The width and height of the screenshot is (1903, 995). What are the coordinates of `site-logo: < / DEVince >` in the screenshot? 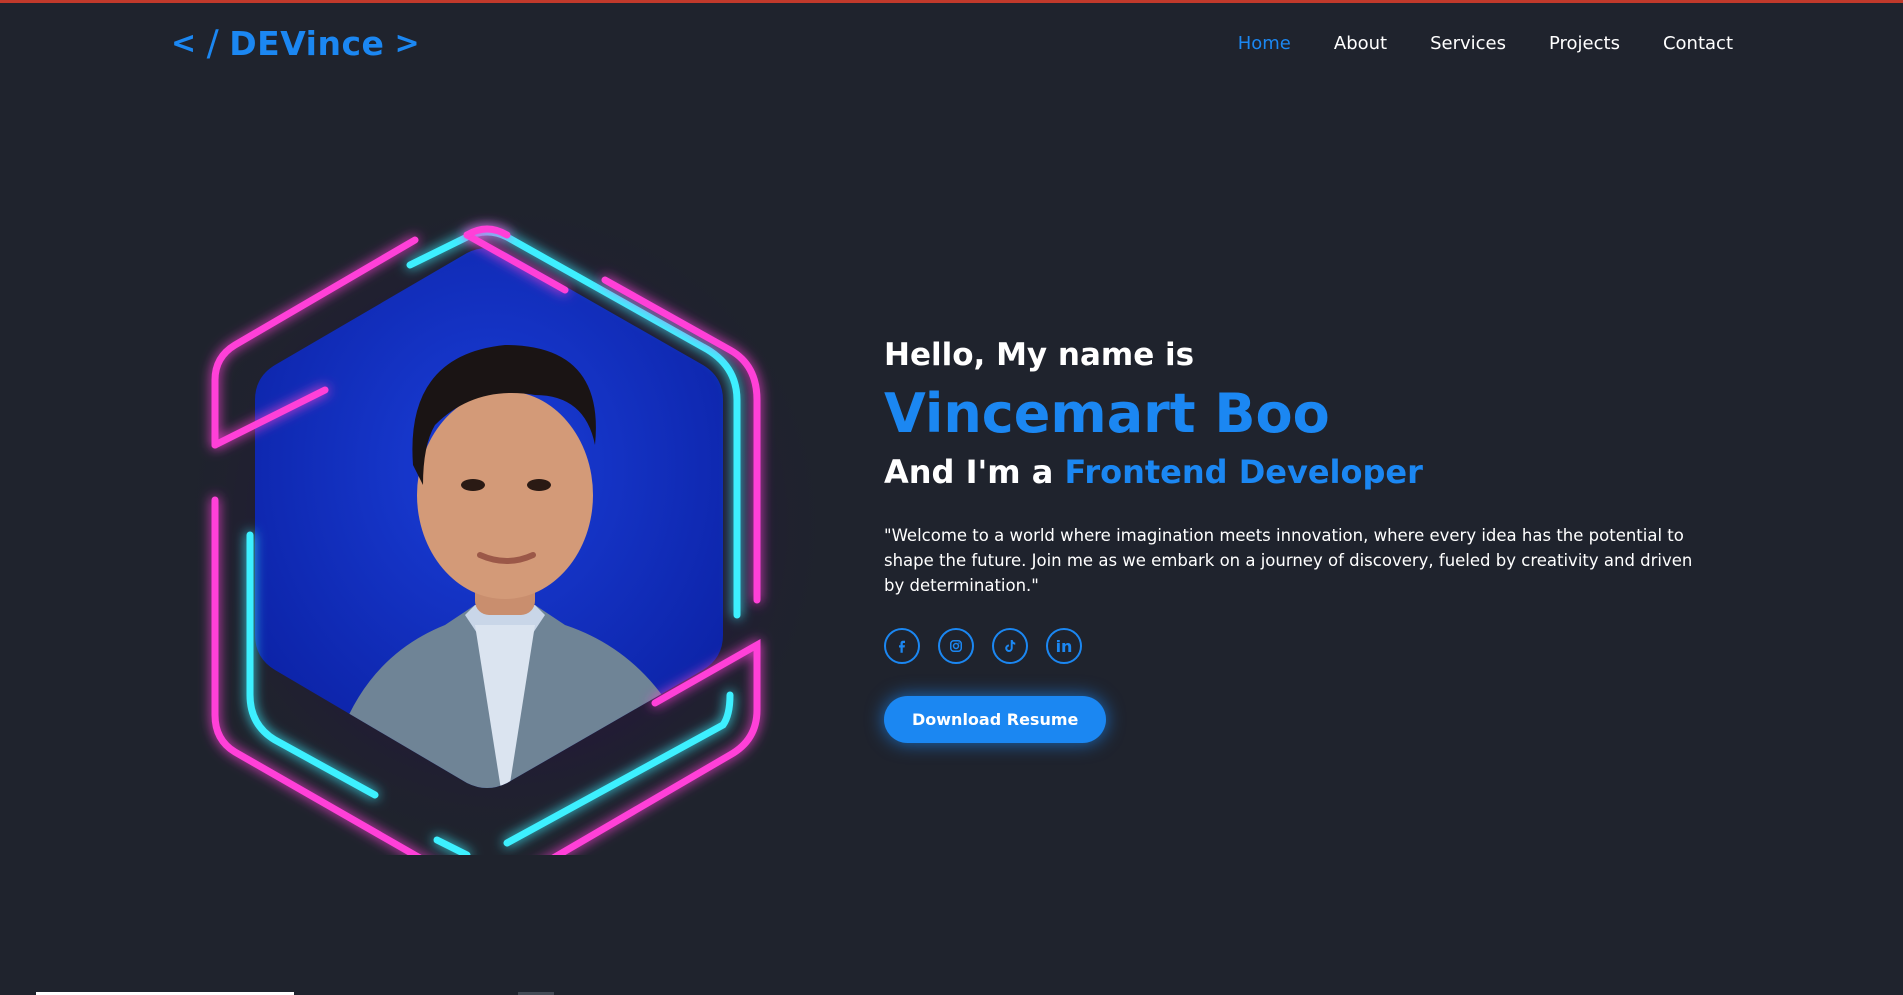 It's located at (295, 43).